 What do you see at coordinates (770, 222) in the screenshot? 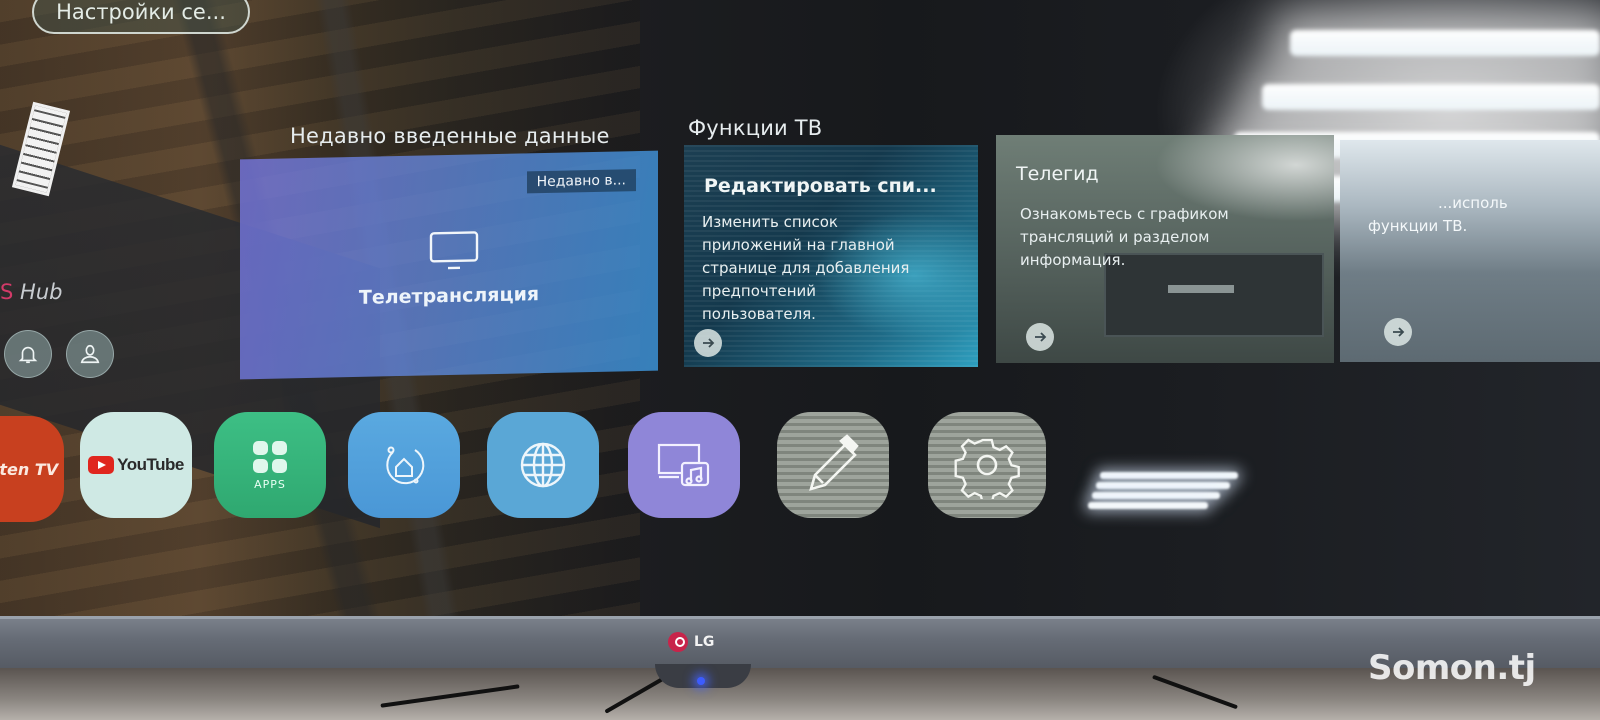
I see `card-description-line: Изменить список` at bounding box center [770, 222].